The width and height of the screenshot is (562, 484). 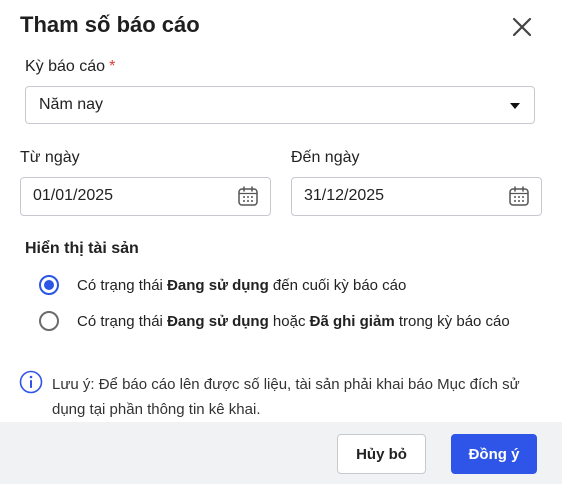 What do you see at coordinates (416, 196) in the screenshot?
I see `to-date-field: 31/12/2025` at bounding box center [416, 196].